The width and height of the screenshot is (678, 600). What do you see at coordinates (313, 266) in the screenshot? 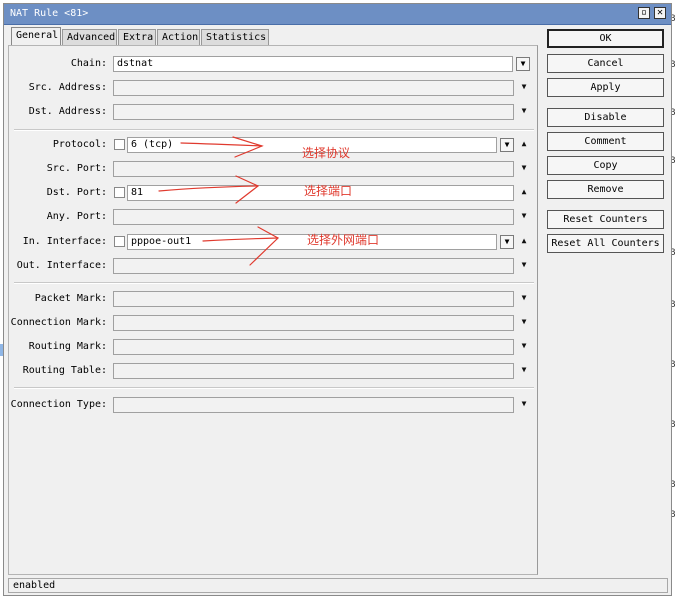
I see `out-interface-field` at bounding box center [313, 266].